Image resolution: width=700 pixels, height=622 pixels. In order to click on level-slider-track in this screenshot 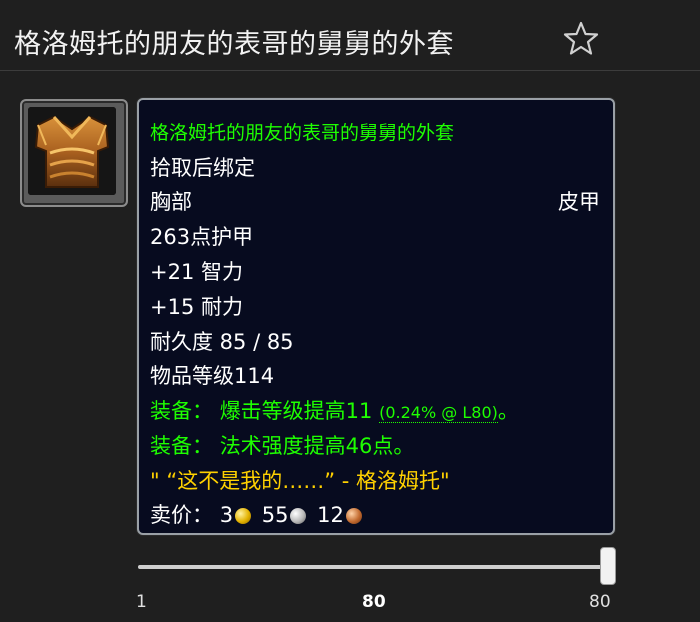, I will do `click(373, 567)`.